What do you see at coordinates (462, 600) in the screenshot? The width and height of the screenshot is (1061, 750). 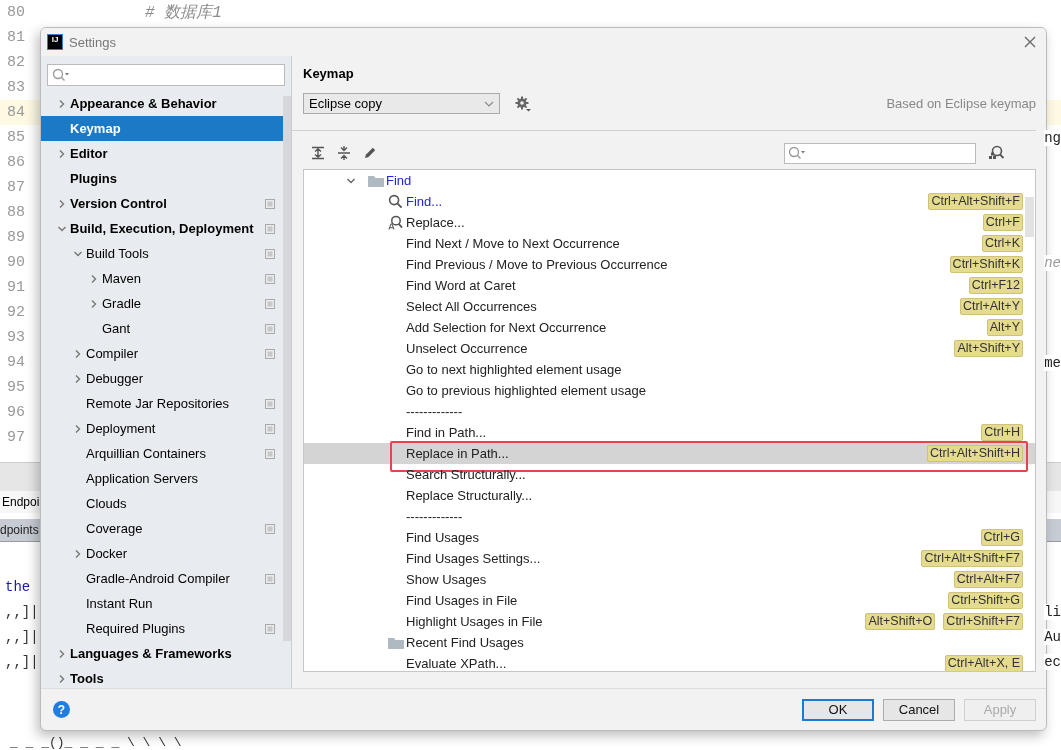 I see `action-name: Find Usages in File` at bounding box center [462, 600].